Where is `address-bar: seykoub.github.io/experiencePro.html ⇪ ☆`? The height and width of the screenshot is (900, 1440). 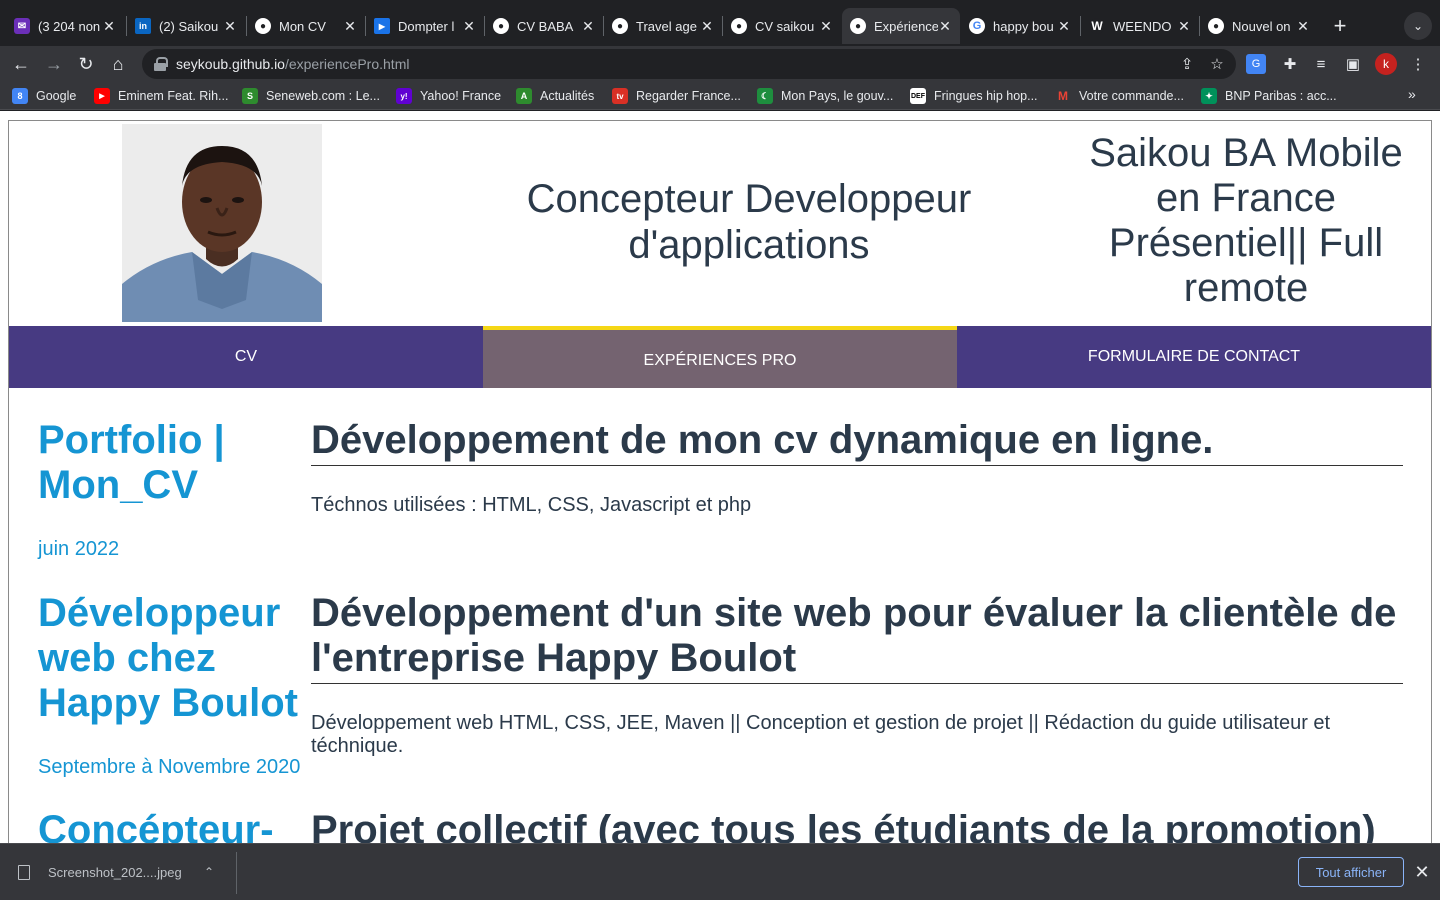
address-bar: seykoub.github.io/experiencePro.html ⇪ ☆ is located at coordinates (689, 64).